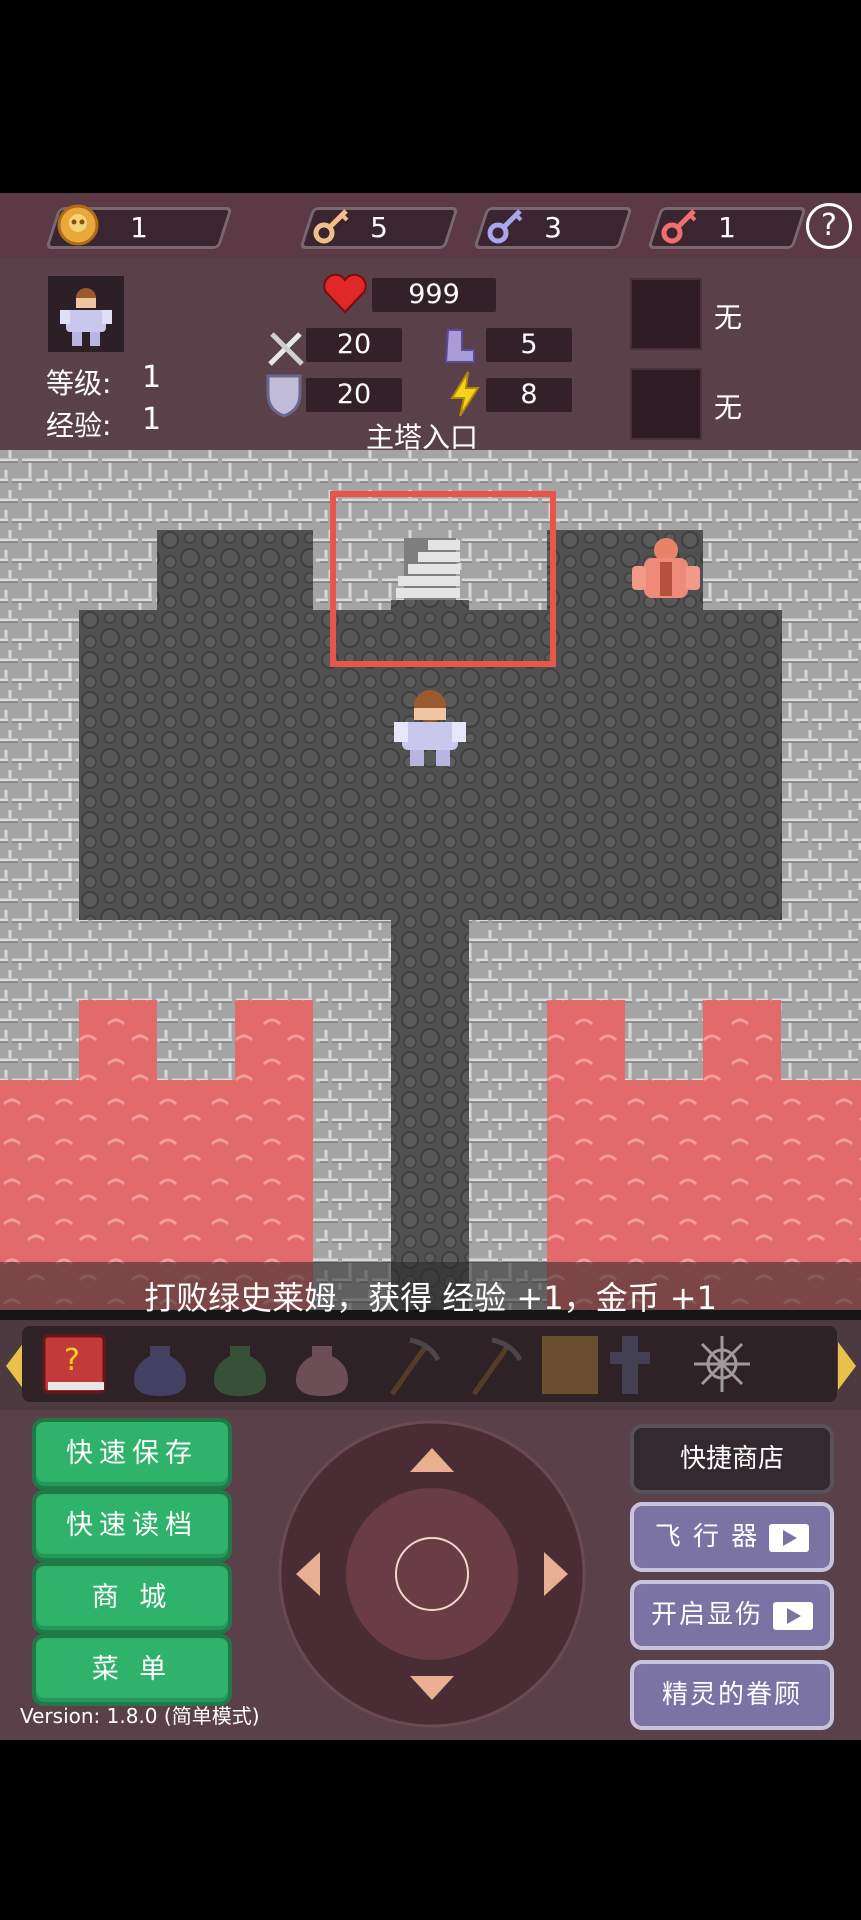 The height and width of the screenshot is (1920, 861). I want to click on sword-icon, so click(286, 349).